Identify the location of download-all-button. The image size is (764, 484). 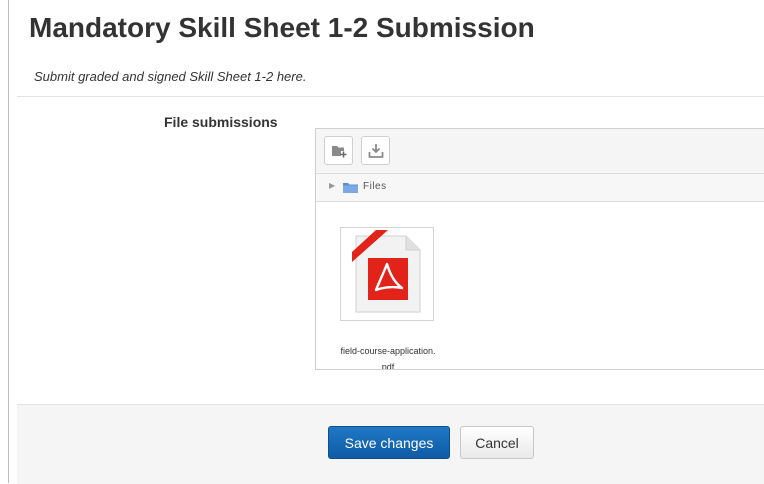
(375, 150).